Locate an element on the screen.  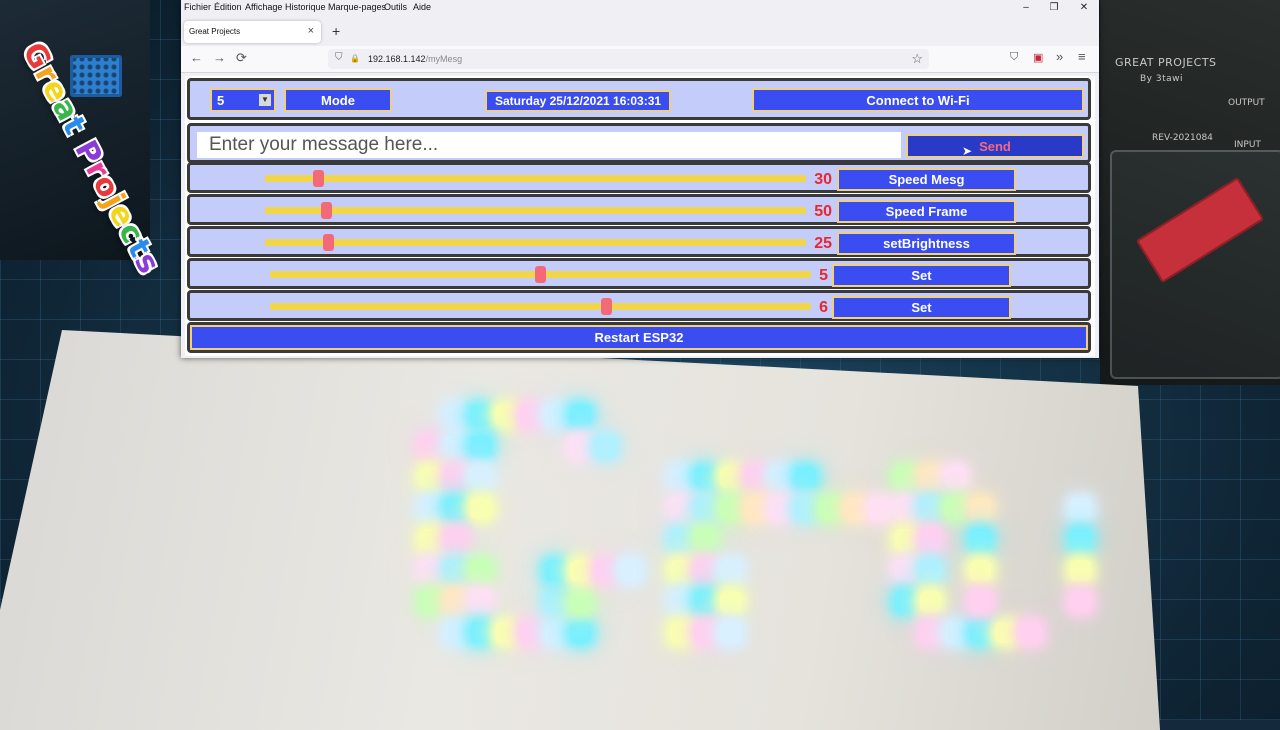
message-input is located at coordinates (549, 145).